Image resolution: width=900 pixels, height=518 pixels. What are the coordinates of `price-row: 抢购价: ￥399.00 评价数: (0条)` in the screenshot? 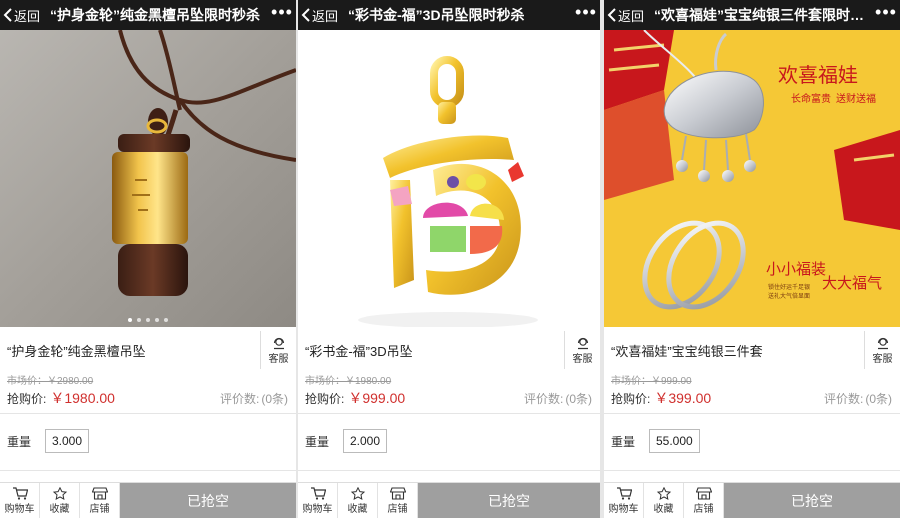 It's located at (751, 398).